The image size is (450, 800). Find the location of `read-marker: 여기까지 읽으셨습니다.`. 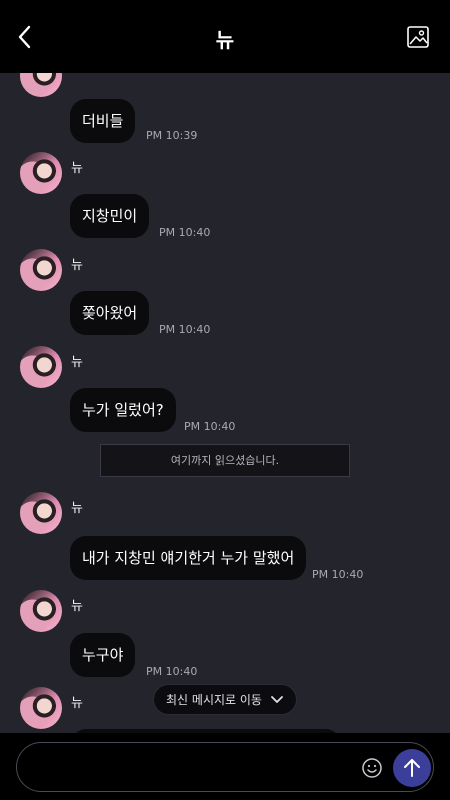

read-marker: 여기까지 읽으셨습니다. is located at coordinates (225, 460).